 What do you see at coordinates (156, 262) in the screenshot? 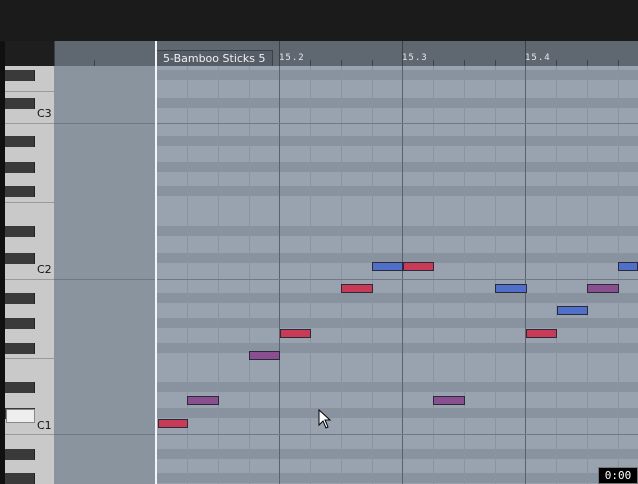
I see `playhead-cursor` at bounding box center [156, 262].